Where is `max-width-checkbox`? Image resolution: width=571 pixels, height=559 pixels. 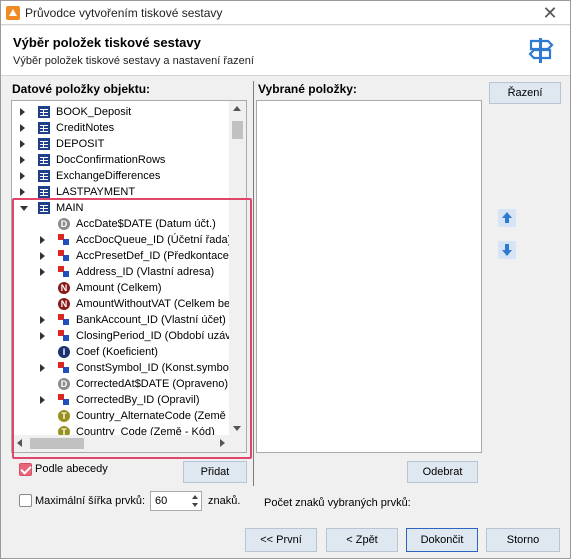 max-width-checkbox is located at coordinates (25, 500).